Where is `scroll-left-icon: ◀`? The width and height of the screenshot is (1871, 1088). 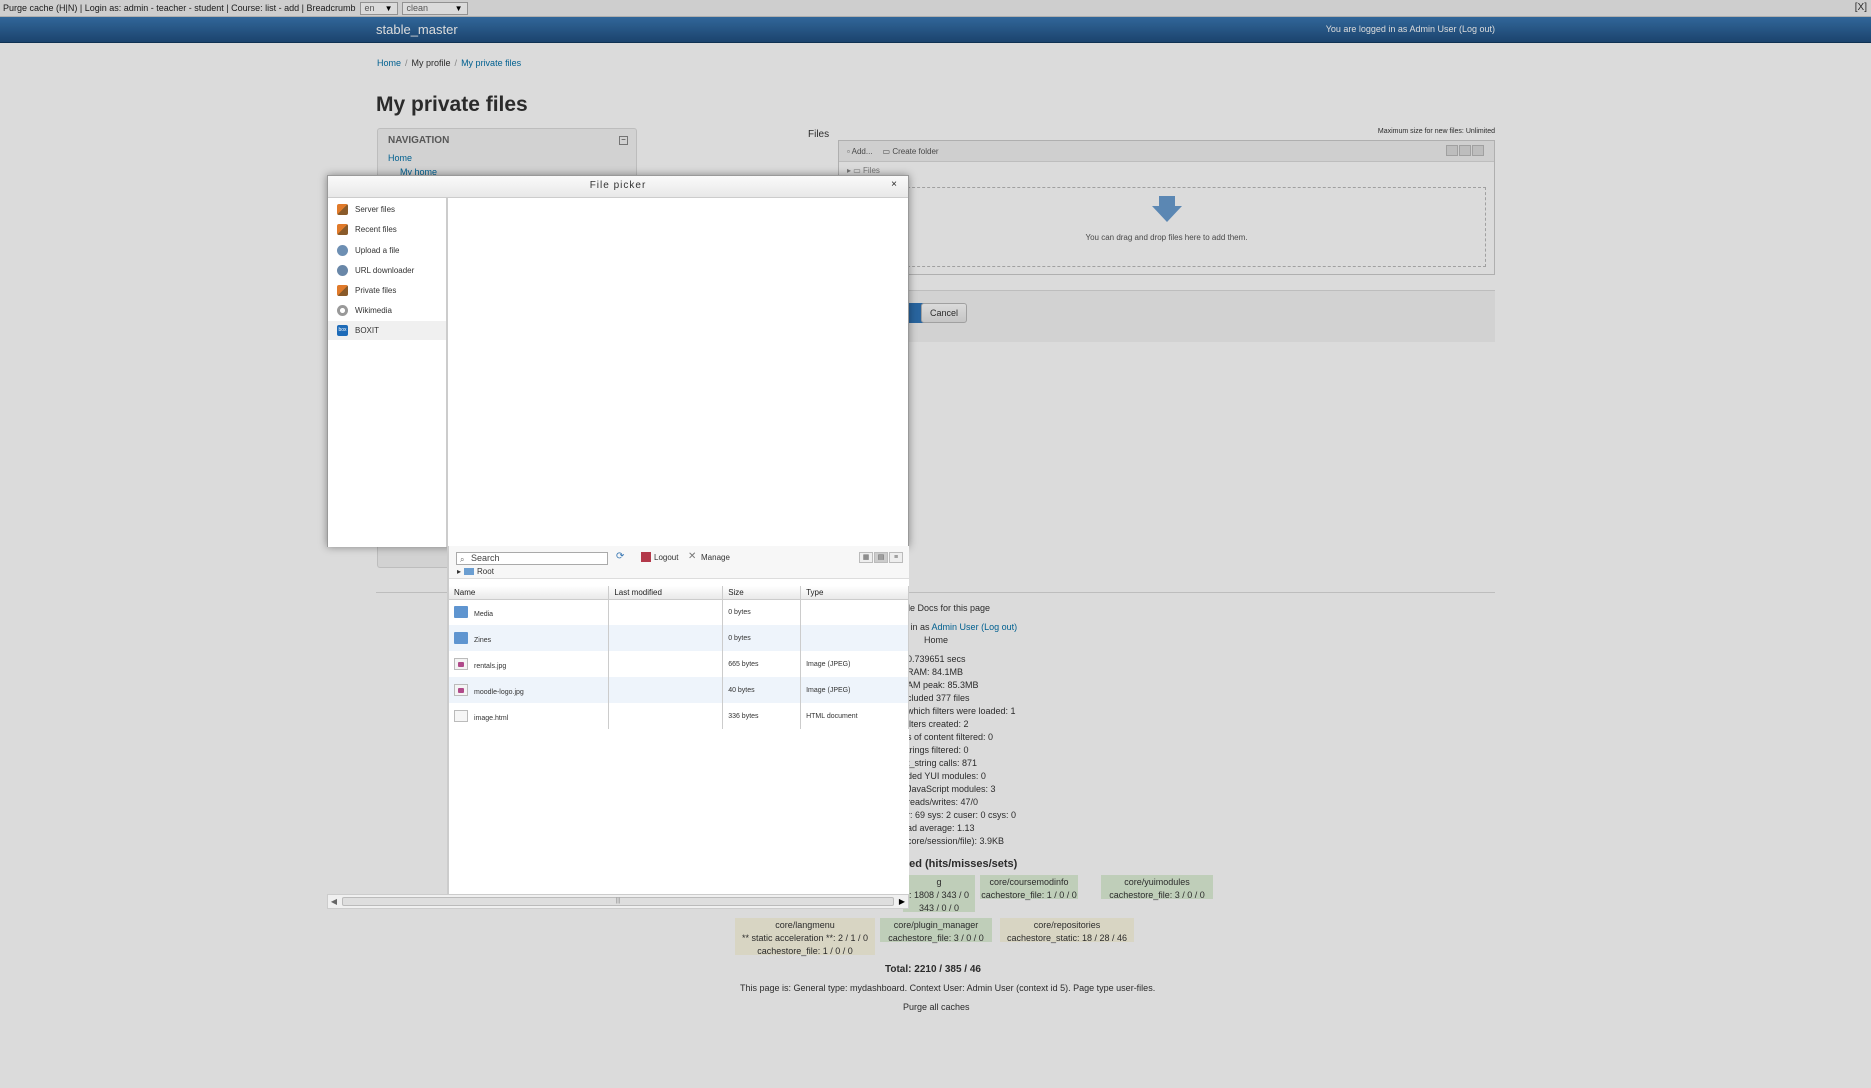 scroll-left-icon: ◀ is located at coordinates (334, 901).